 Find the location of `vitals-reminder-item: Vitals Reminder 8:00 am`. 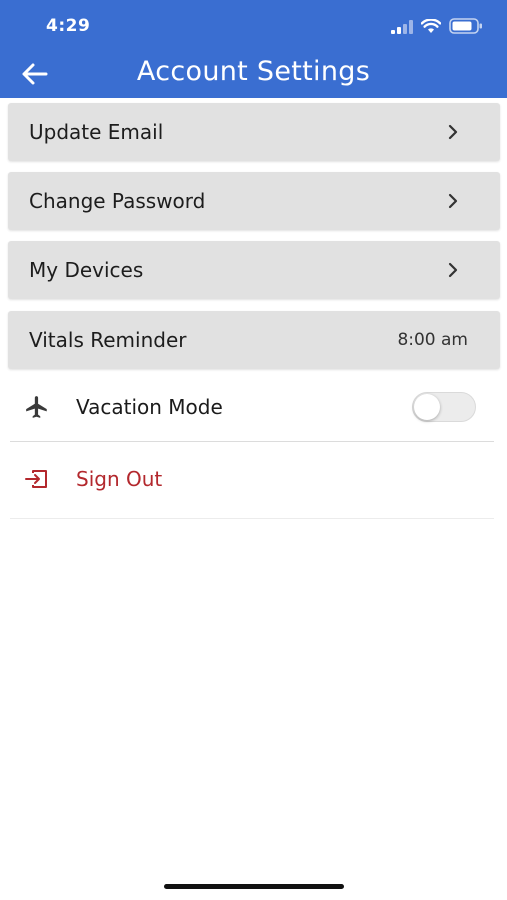

vitals-reminder-item: Vitals Reminder 8:00 am is located at coordinates (254, 340).